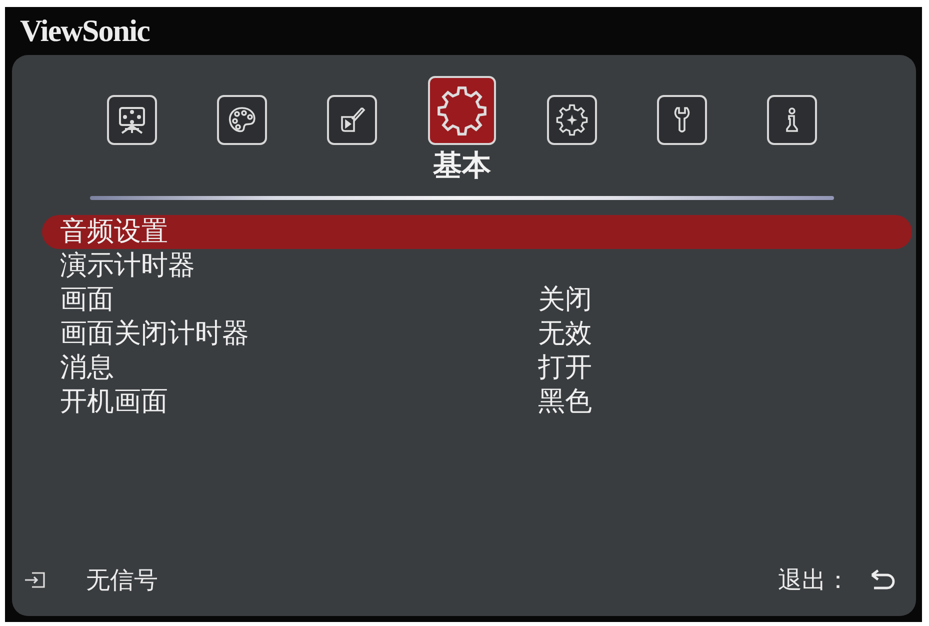 The width and height of the screenshot is (929, 626). I want to click on settings-icon, so click(462, 111).